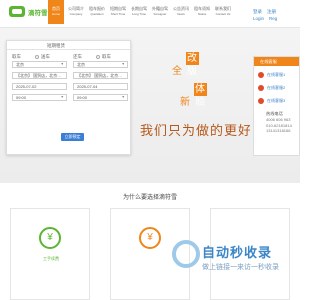 This screenshot has width=320, height=300. Describe the element at coordinates (72, 137) in the screenshot. I see `book-now-button: 立即预定` at that location.